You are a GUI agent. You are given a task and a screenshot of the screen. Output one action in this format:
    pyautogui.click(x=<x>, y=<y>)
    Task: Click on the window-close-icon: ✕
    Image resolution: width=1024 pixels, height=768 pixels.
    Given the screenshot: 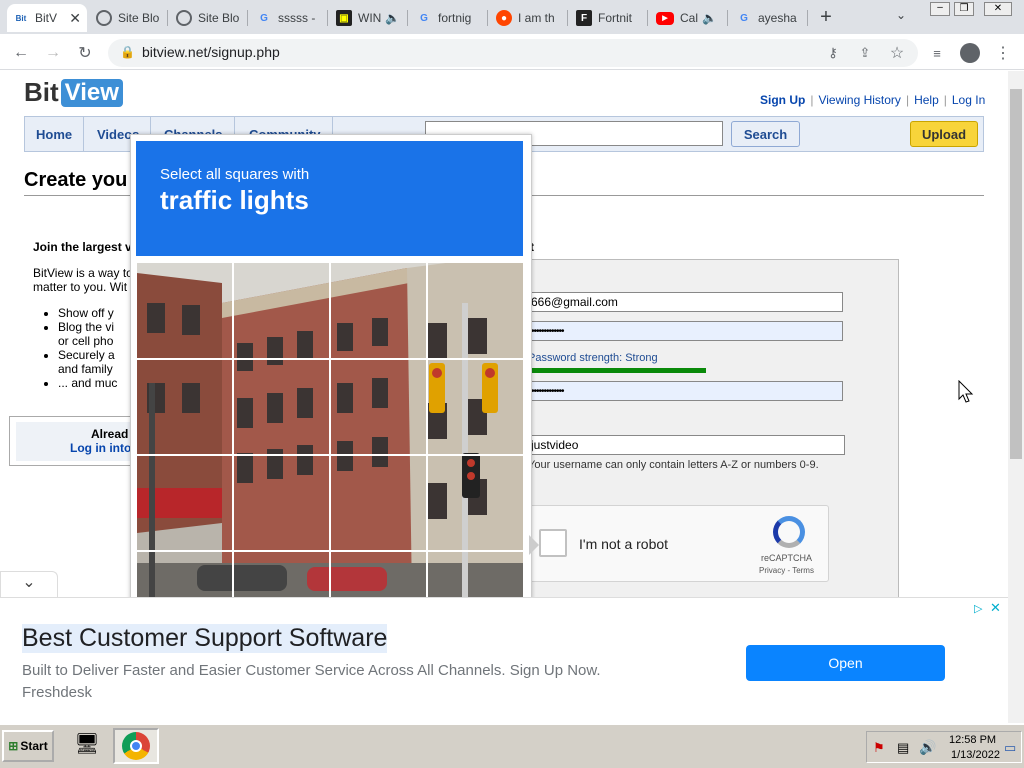 What is the action you would take?
    pyautogui.click(x=998, y=9)
    